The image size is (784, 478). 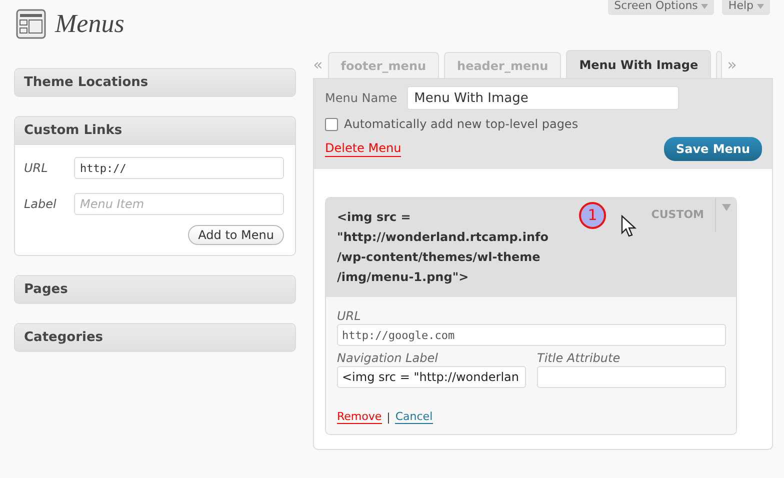 I want to click on input-field: Menu Item, so click(x=179, y=204).